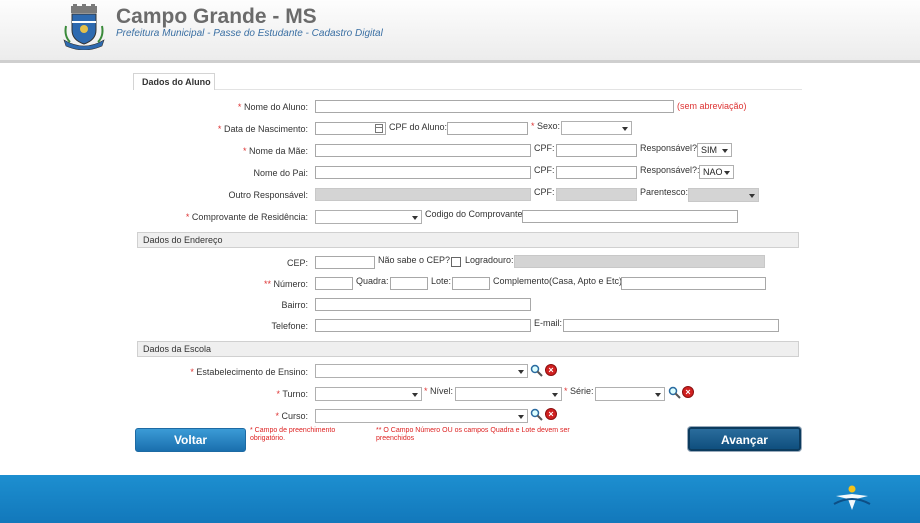 The width and height of the screenshot is (920, 523). Describe the element at coordinates (508, 89) in the screenshot. I see `tab-divider` at that location.